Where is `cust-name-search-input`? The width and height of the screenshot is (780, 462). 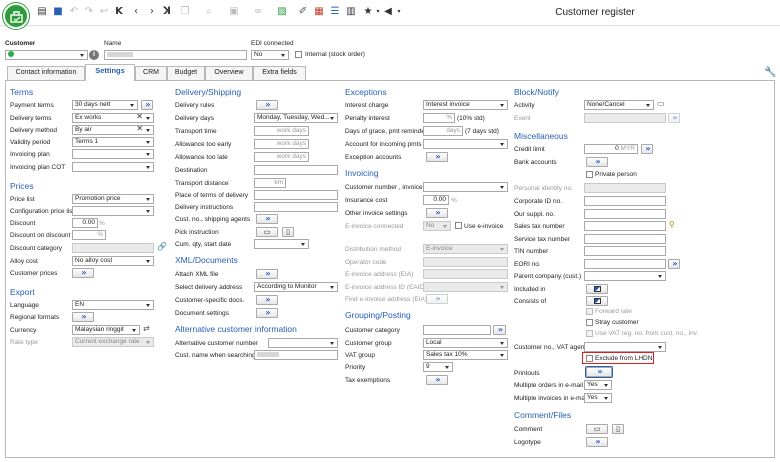 cust-name-search-input is located at coordinates (296, 355).